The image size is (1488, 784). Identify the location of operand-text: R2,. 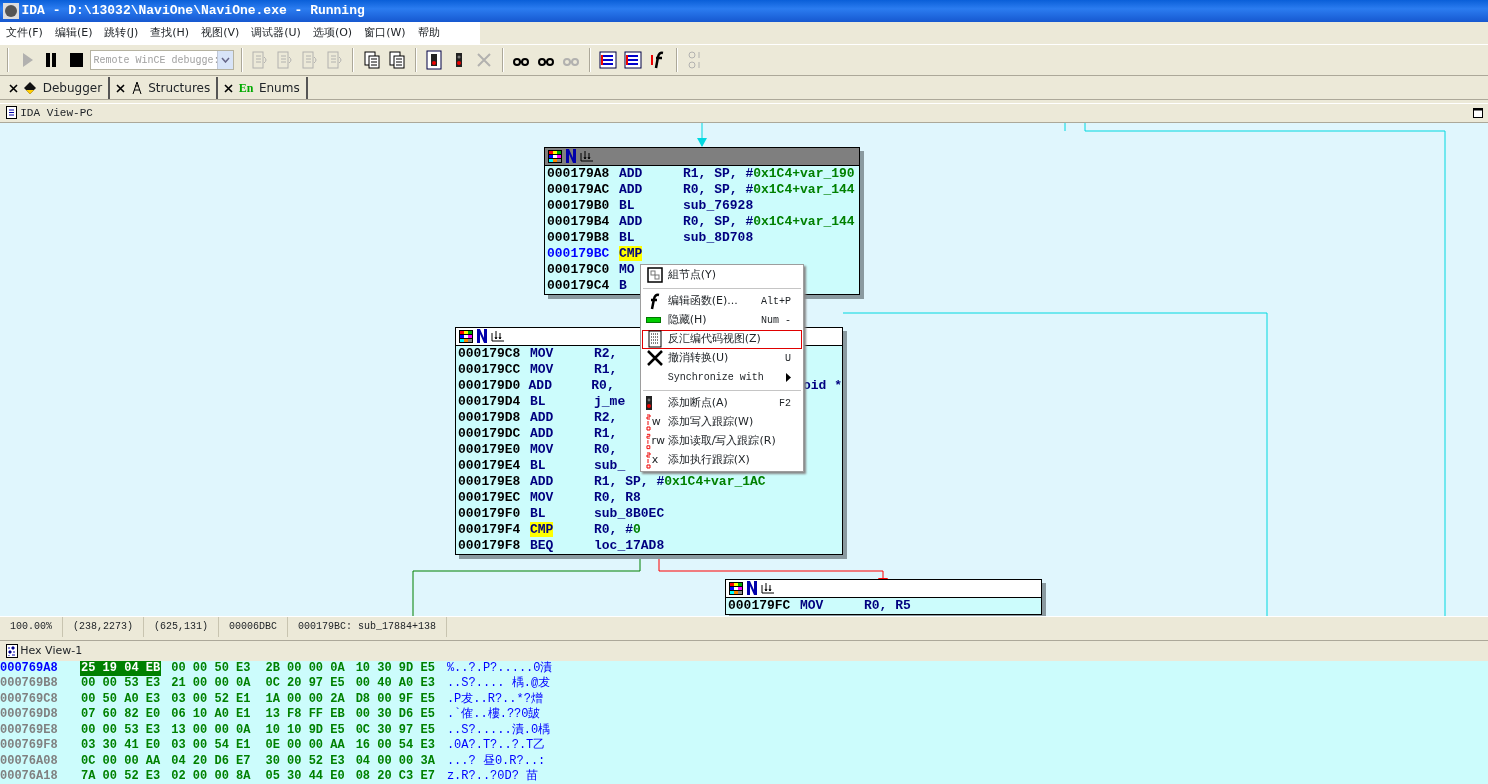
(606, 353).